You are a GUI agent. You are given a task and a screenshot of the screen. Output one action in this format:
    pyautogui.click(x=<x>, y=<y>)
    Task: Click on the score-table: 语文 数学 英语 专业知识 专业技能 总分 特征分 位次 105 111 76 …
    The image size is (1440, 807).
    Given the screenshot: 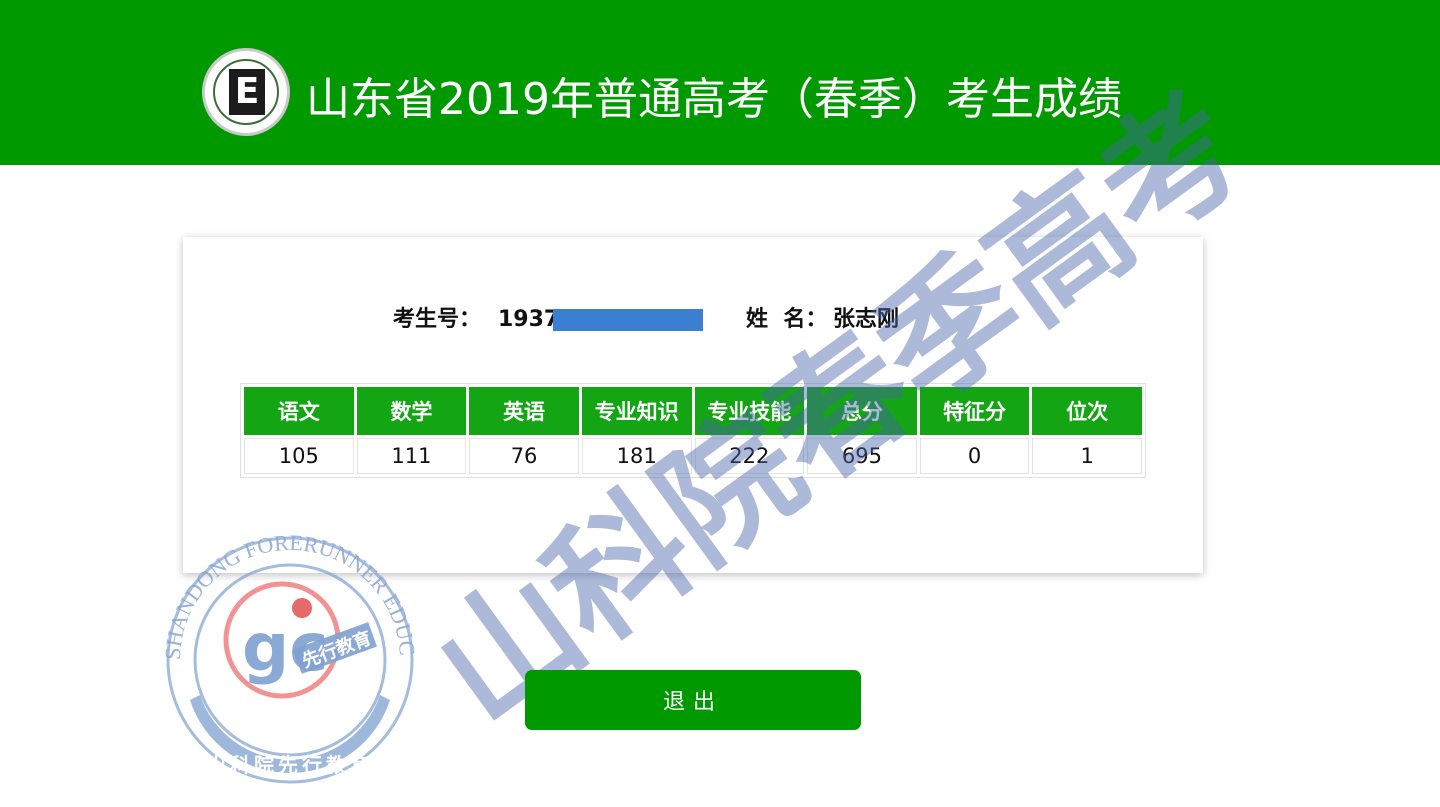 What is the action you would take?
    pyautogui.click(x=693, y=430)
    